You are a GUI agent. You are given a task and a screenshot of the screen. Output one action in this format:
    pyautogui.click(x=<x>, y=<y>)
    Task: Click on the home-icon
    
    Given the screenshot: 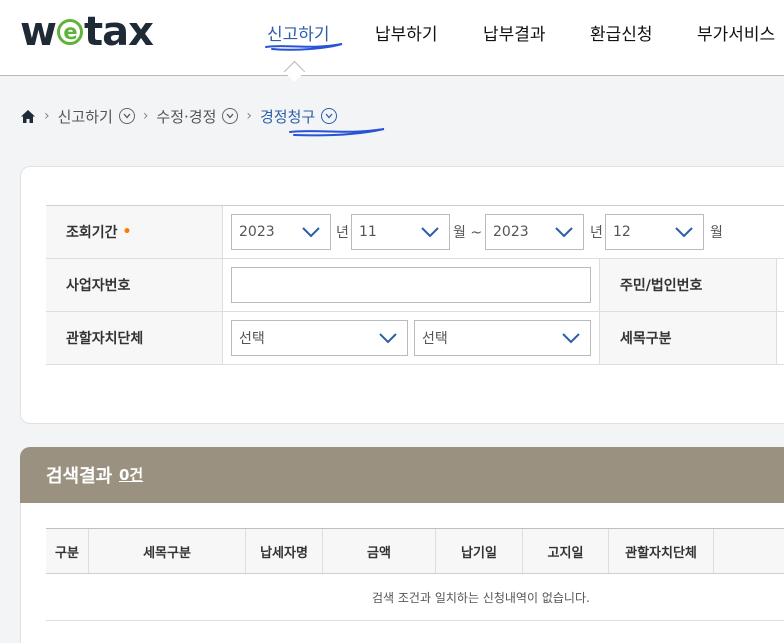 What is the action you would take?
    pyautogui.click(x=28, y=116)
    